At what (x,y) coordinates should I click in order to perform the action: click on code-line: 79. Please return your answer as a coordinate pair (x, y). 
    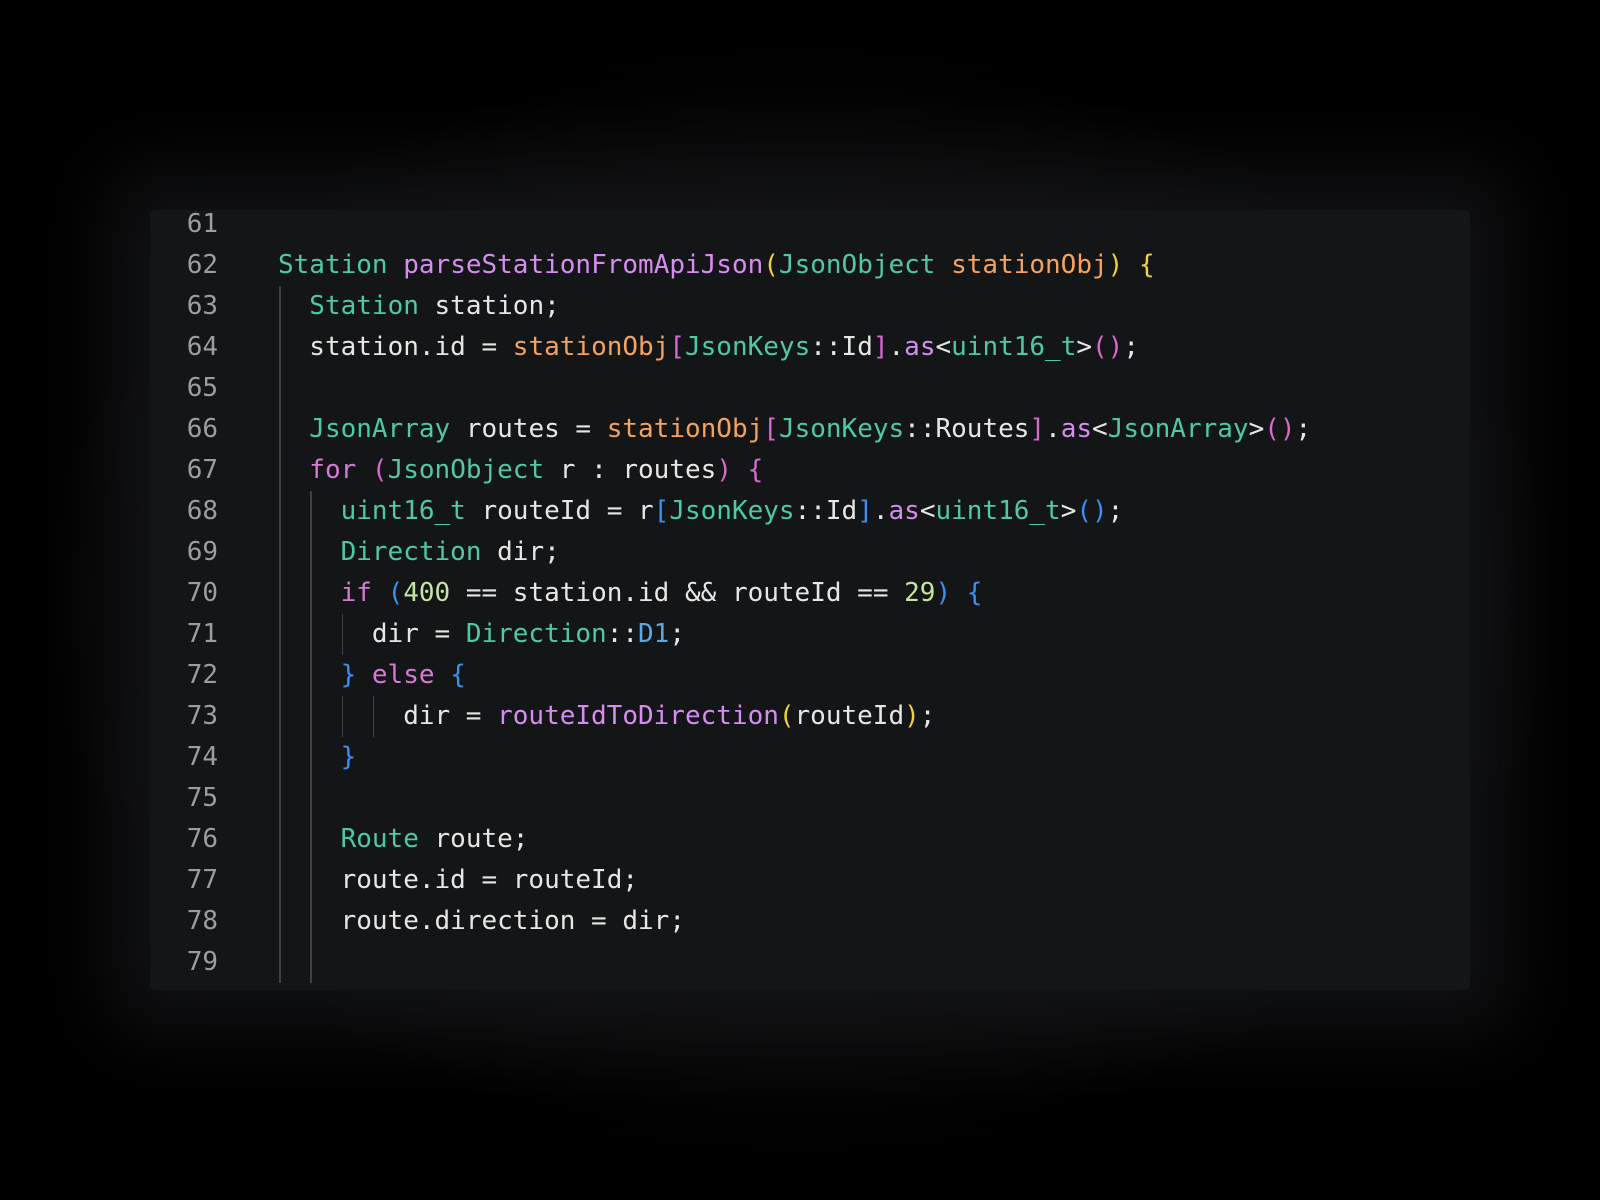
    Looking at the image, I should click on (810, 962).